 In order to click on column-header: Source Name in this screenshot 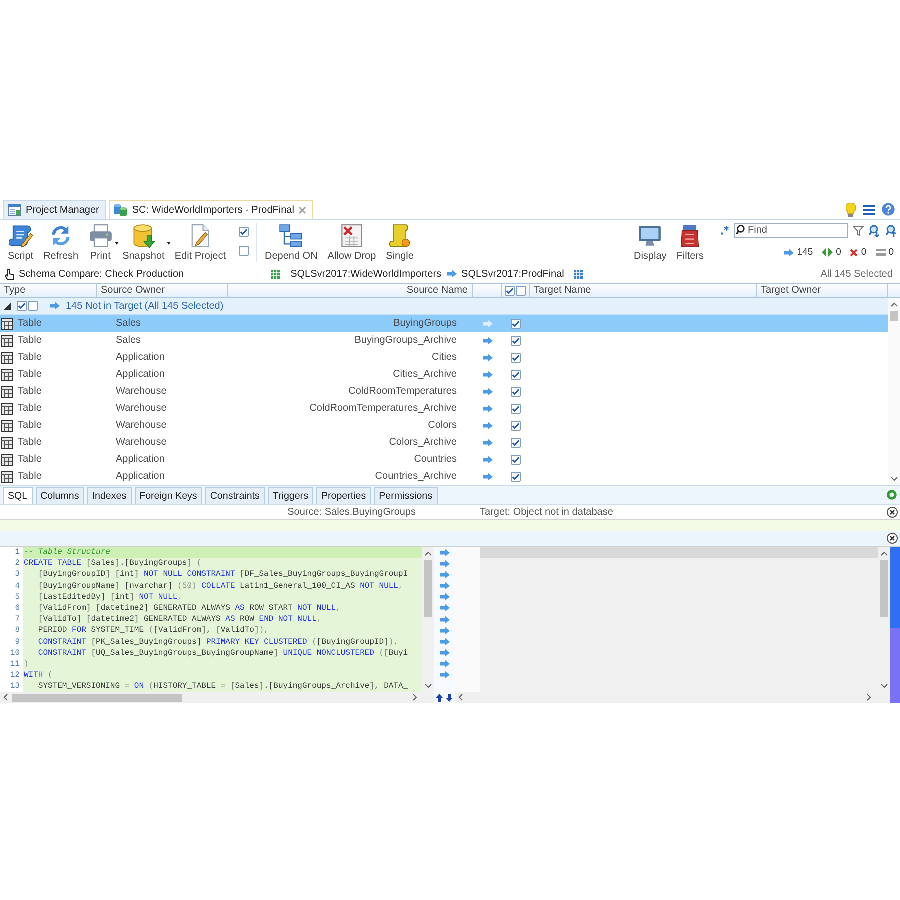, I will do `click(350, 290)`.